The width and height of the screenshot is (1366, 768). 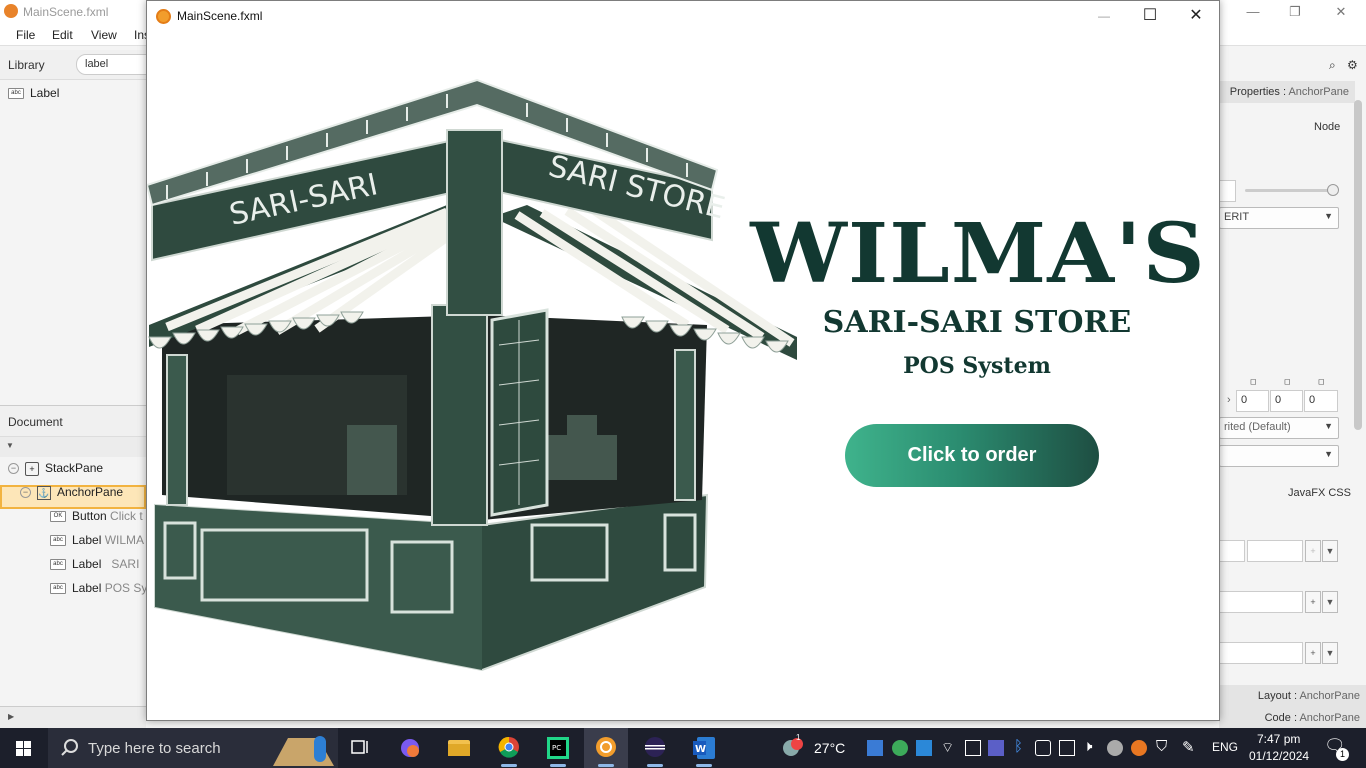 What do you see at coordinates (1018, 746) in the screenshot?
I see `bluetooth-icon: ᛒ` at bounding box center [1018, 746].